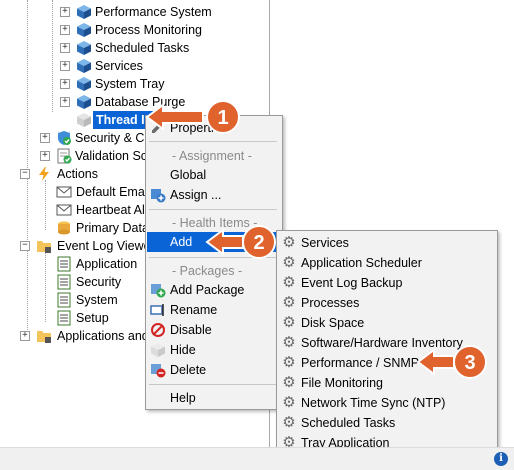 The image size is (514, 470). Describe the element at coordinates (112, 192) in the screenshot. I see `tree-item-label: Default Emai` at that location.